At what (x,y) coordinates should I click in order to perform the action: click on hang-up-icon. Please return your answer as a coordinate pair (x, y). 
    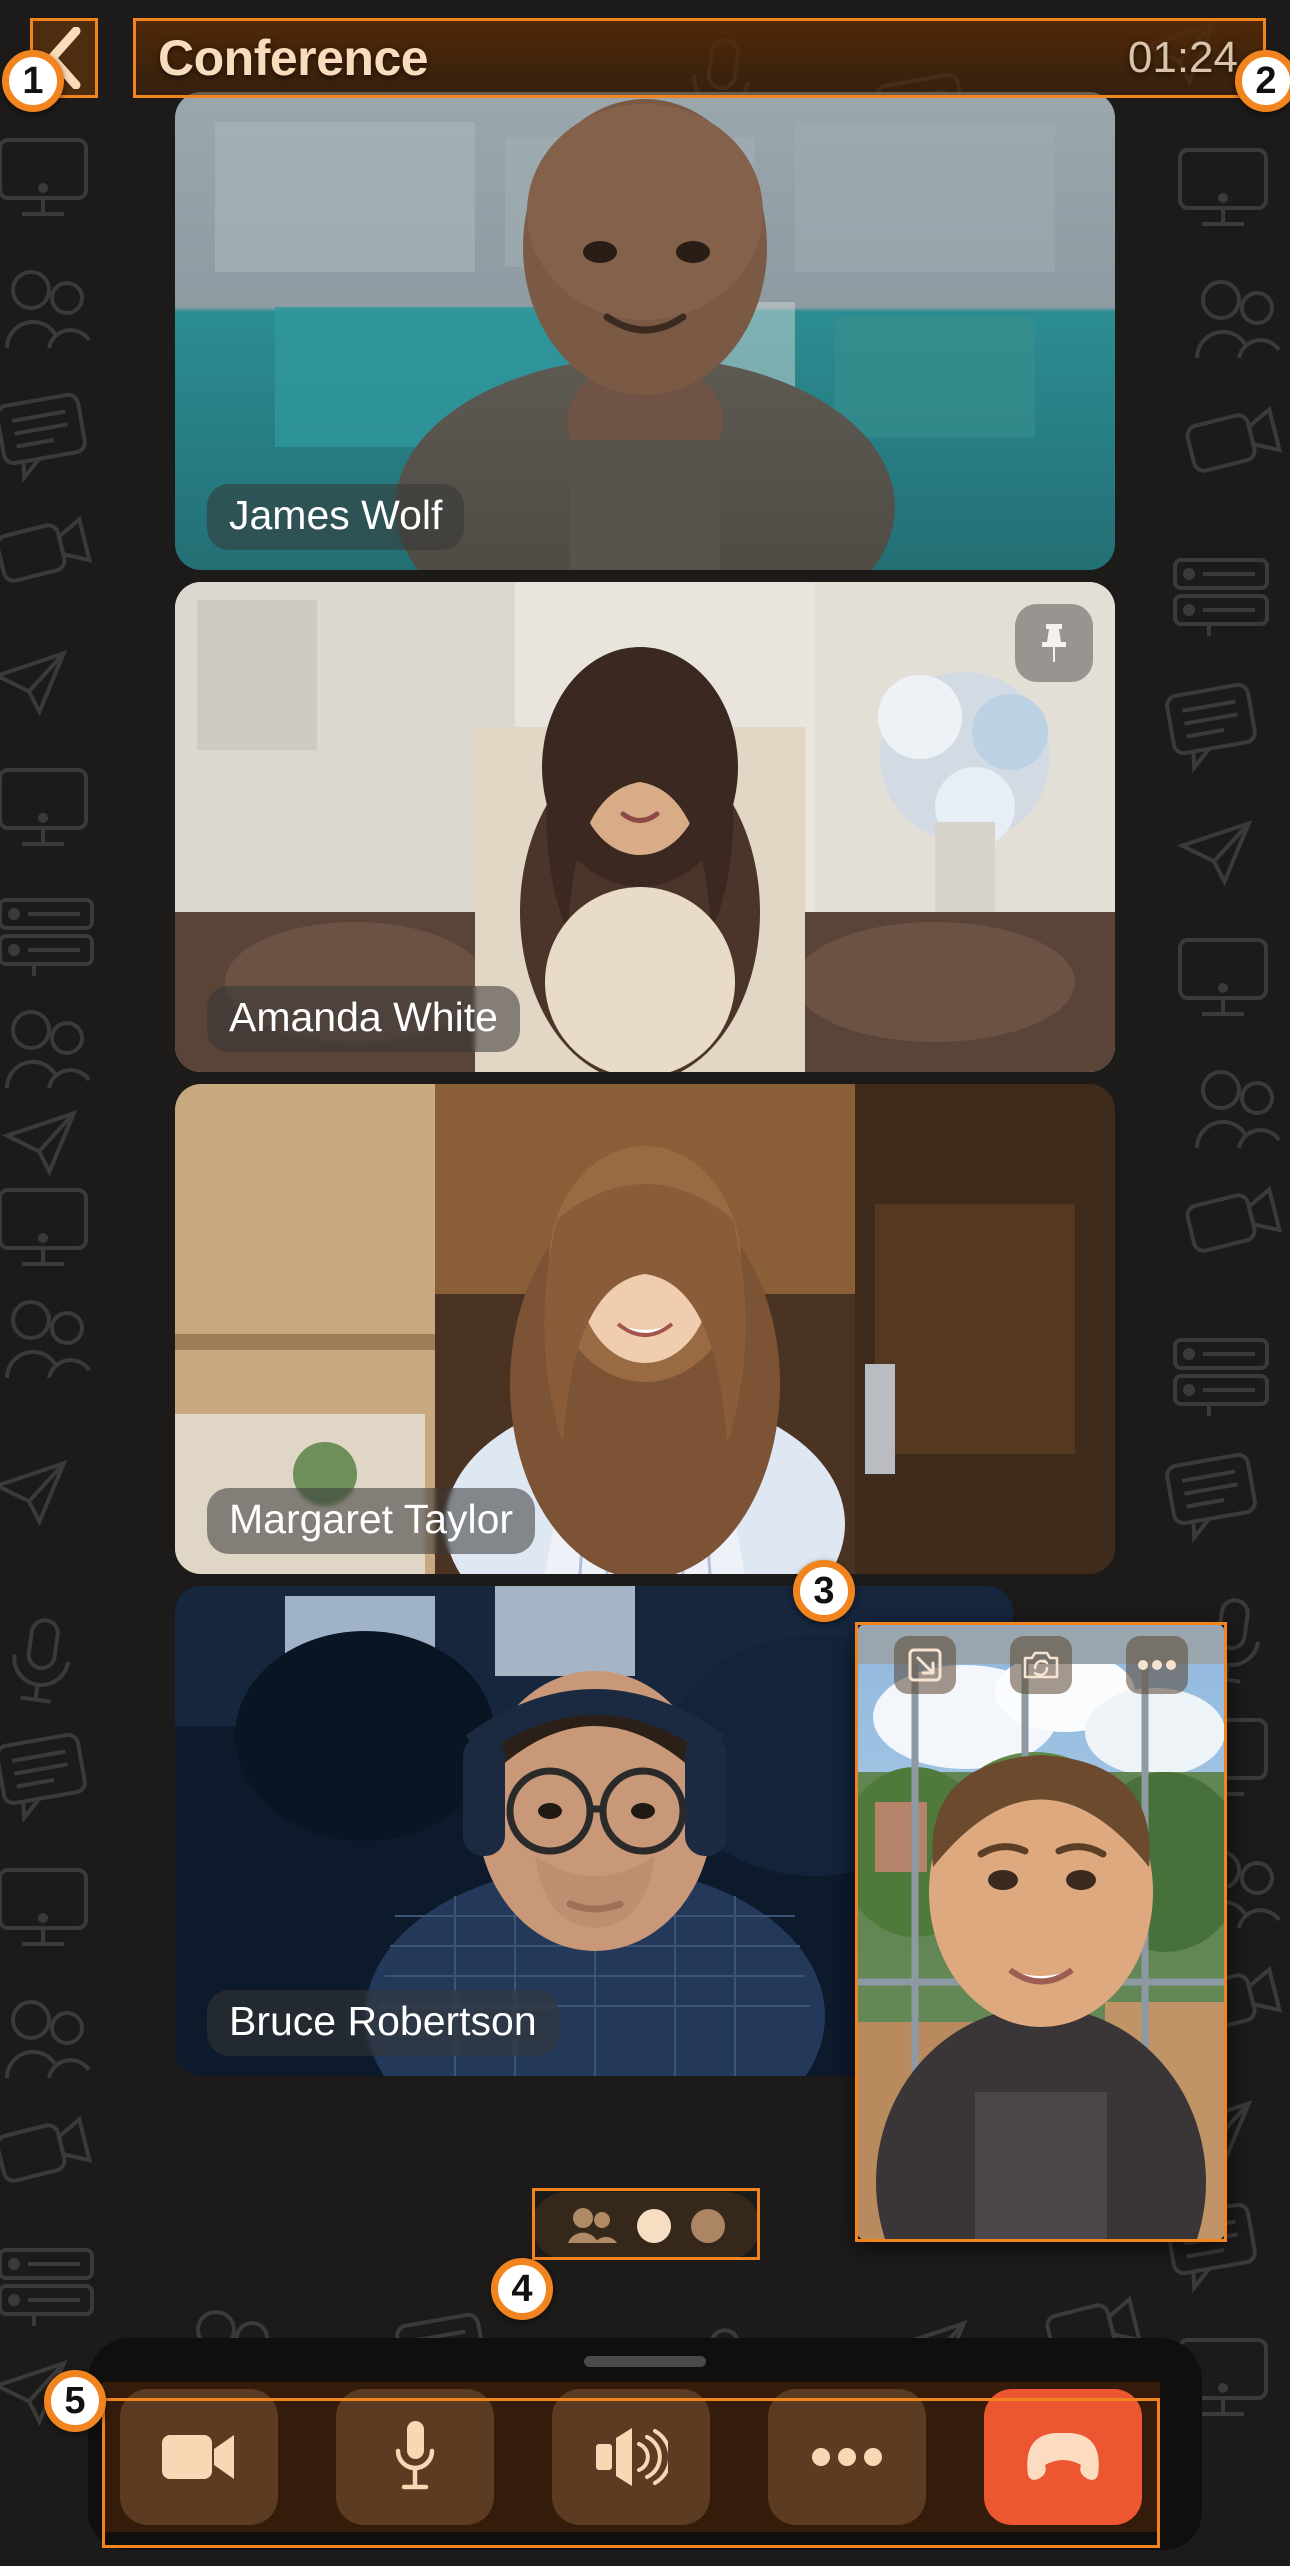
    Looking at the image, I should click on (1063, 2456).